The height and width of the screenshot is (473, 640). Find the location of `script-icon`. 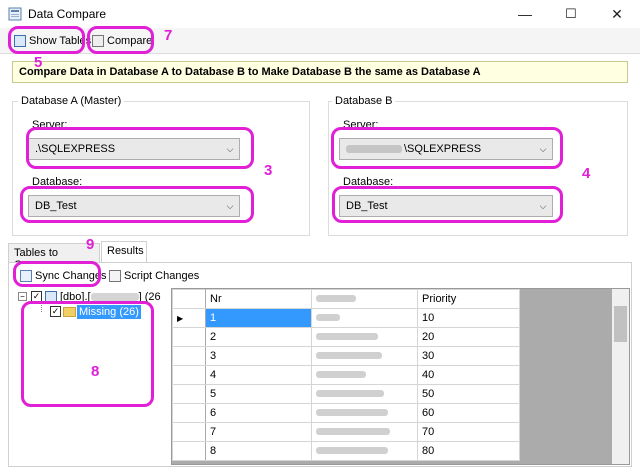

script-icon is located at coordinates (115, 276).